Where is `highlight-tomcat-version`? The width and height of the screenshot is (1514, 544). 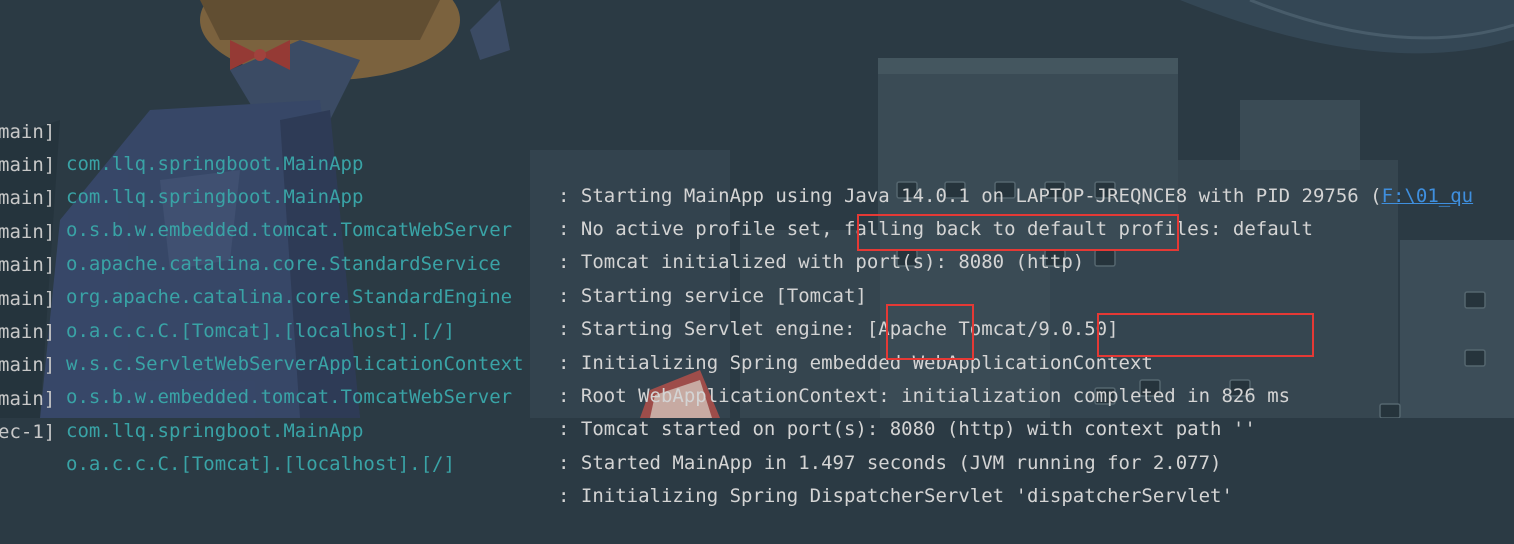 highlight-tomcat-version is located at coordinates (1018, 232).